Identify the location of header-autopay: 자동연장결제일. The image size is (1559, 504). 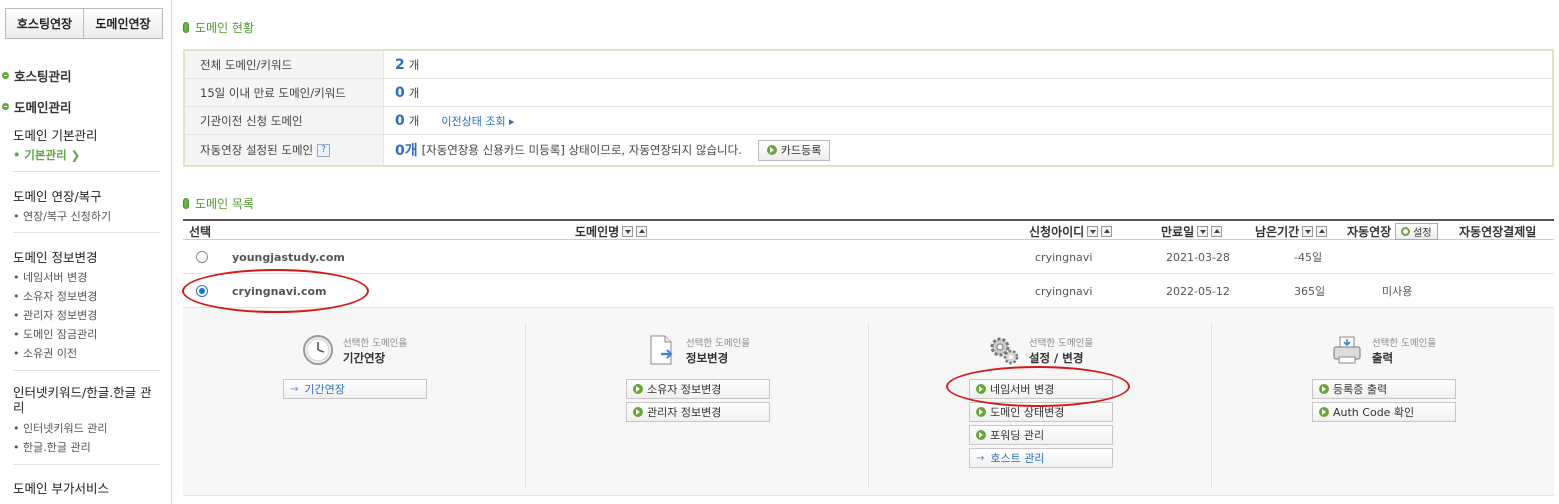
(1498, 232).